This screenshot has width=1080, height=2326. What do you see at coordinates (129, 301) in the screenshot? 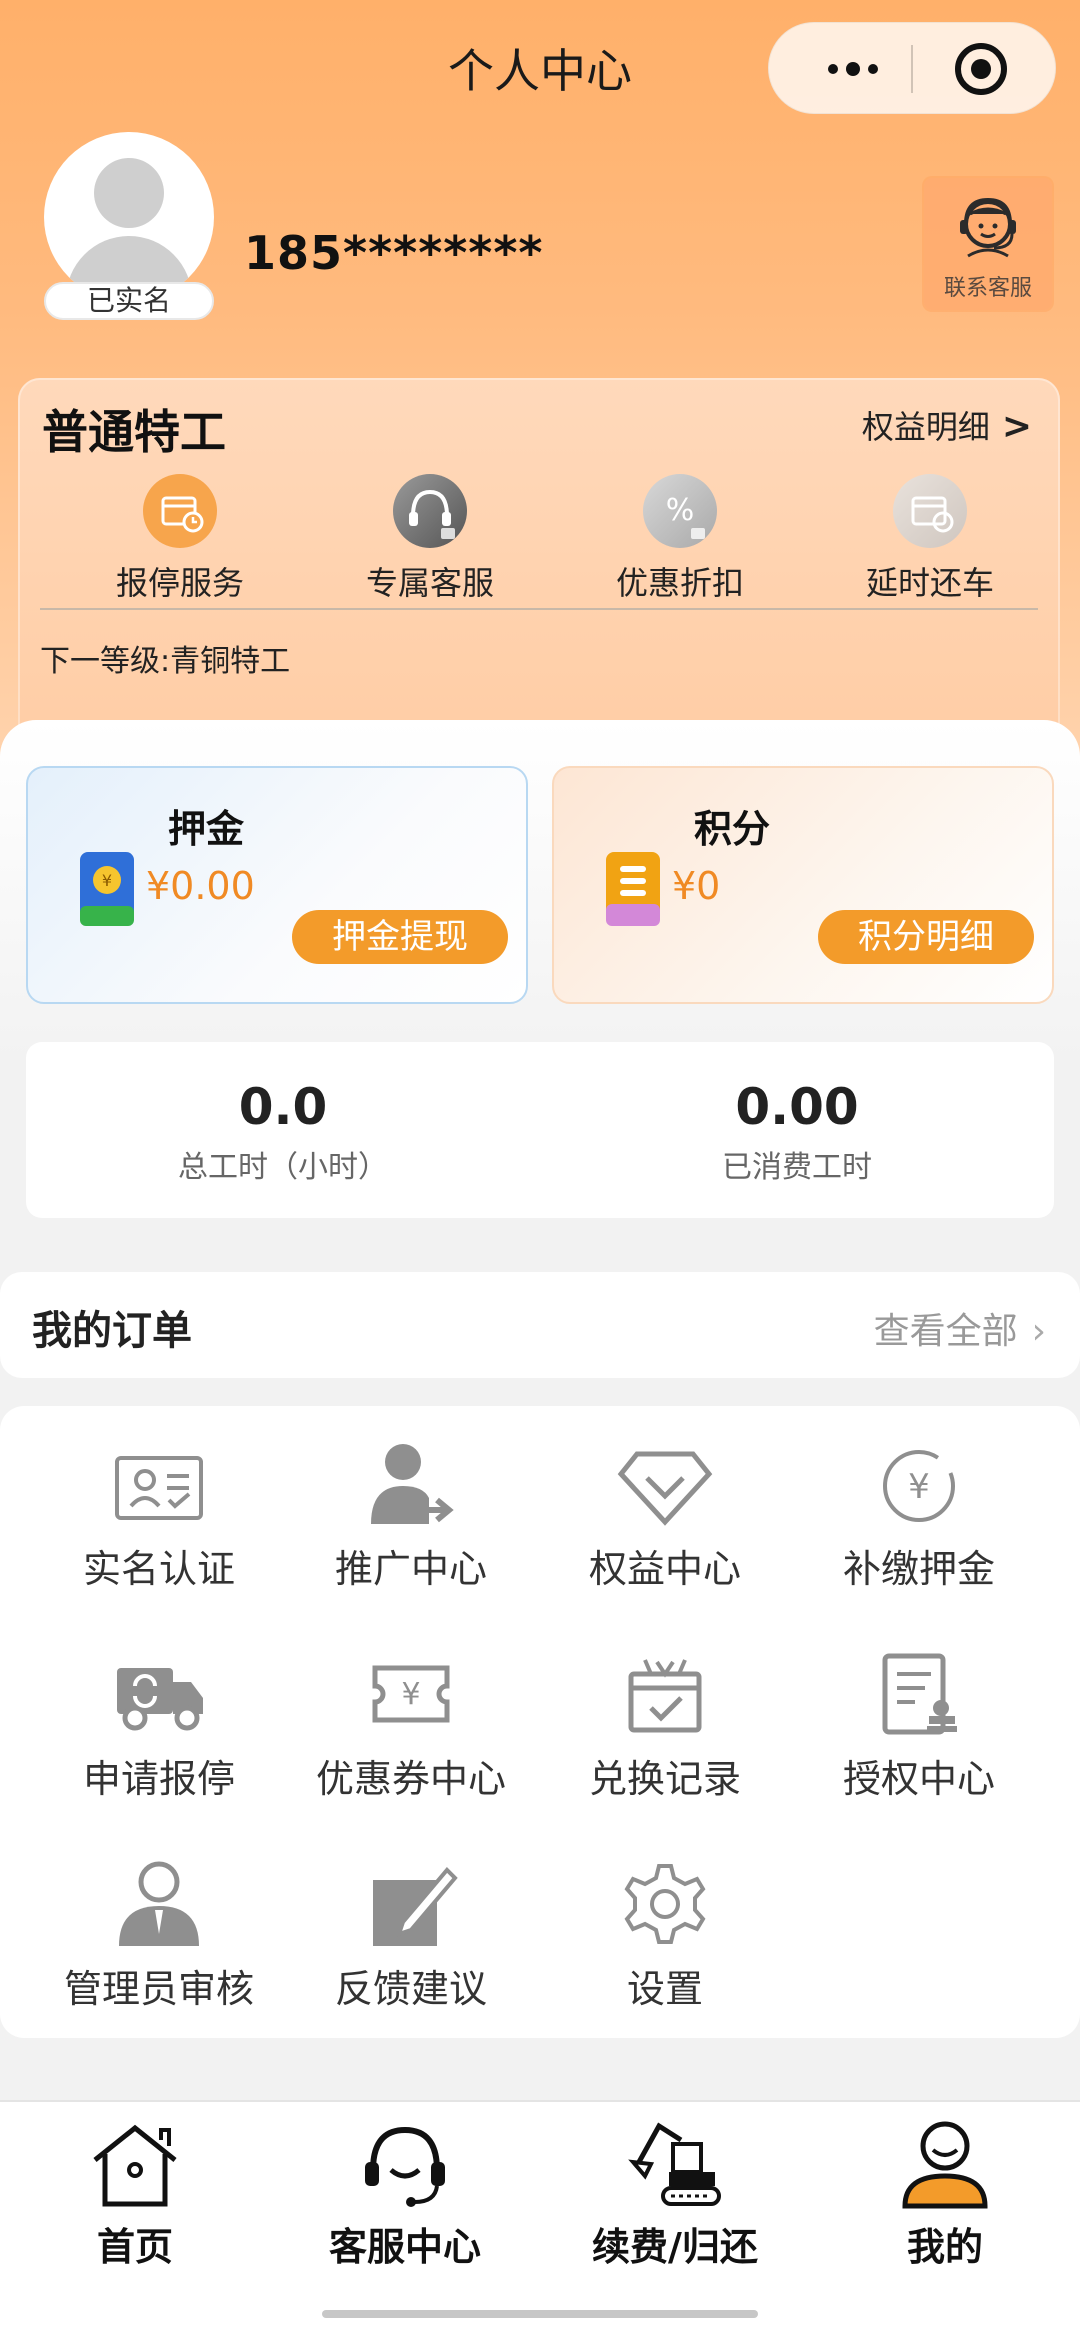
I see `verified-badge: 已实名` at bounding box center [129, 301].